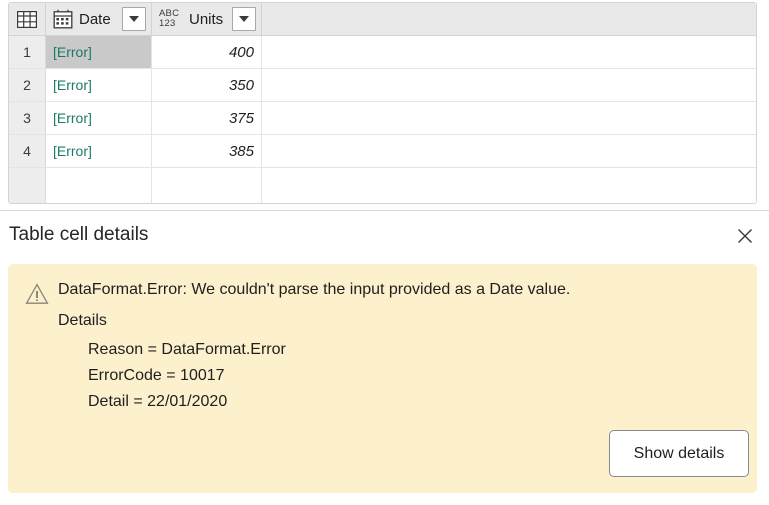 The width and height of the screenshot is (769, 505). I want to click on error-detail-detail: Detail = 22/01/2020, so click(158, 401).